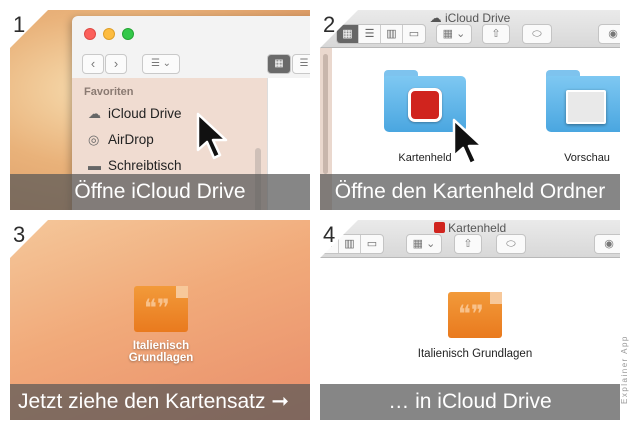 The height and width of the screenshot is (430, 630). What do you see at coordinates (121, 140) in the screenshot?
I see `sidebar-item-airdrop: ◎ AirDrop` at bounding box center [121, 140].